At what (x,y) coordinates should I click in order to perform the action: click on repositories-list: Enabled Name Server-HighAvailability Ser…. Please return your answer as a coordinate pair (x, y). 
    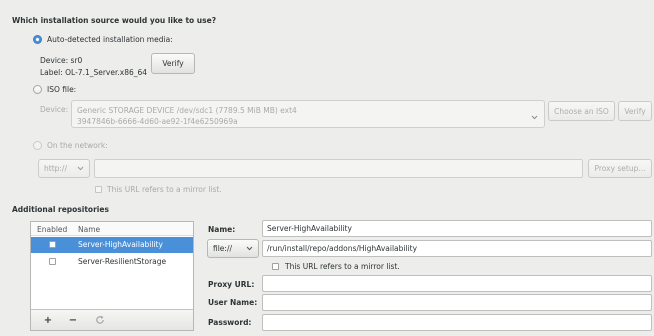
    Looking at the image, I should click on (112, 276).